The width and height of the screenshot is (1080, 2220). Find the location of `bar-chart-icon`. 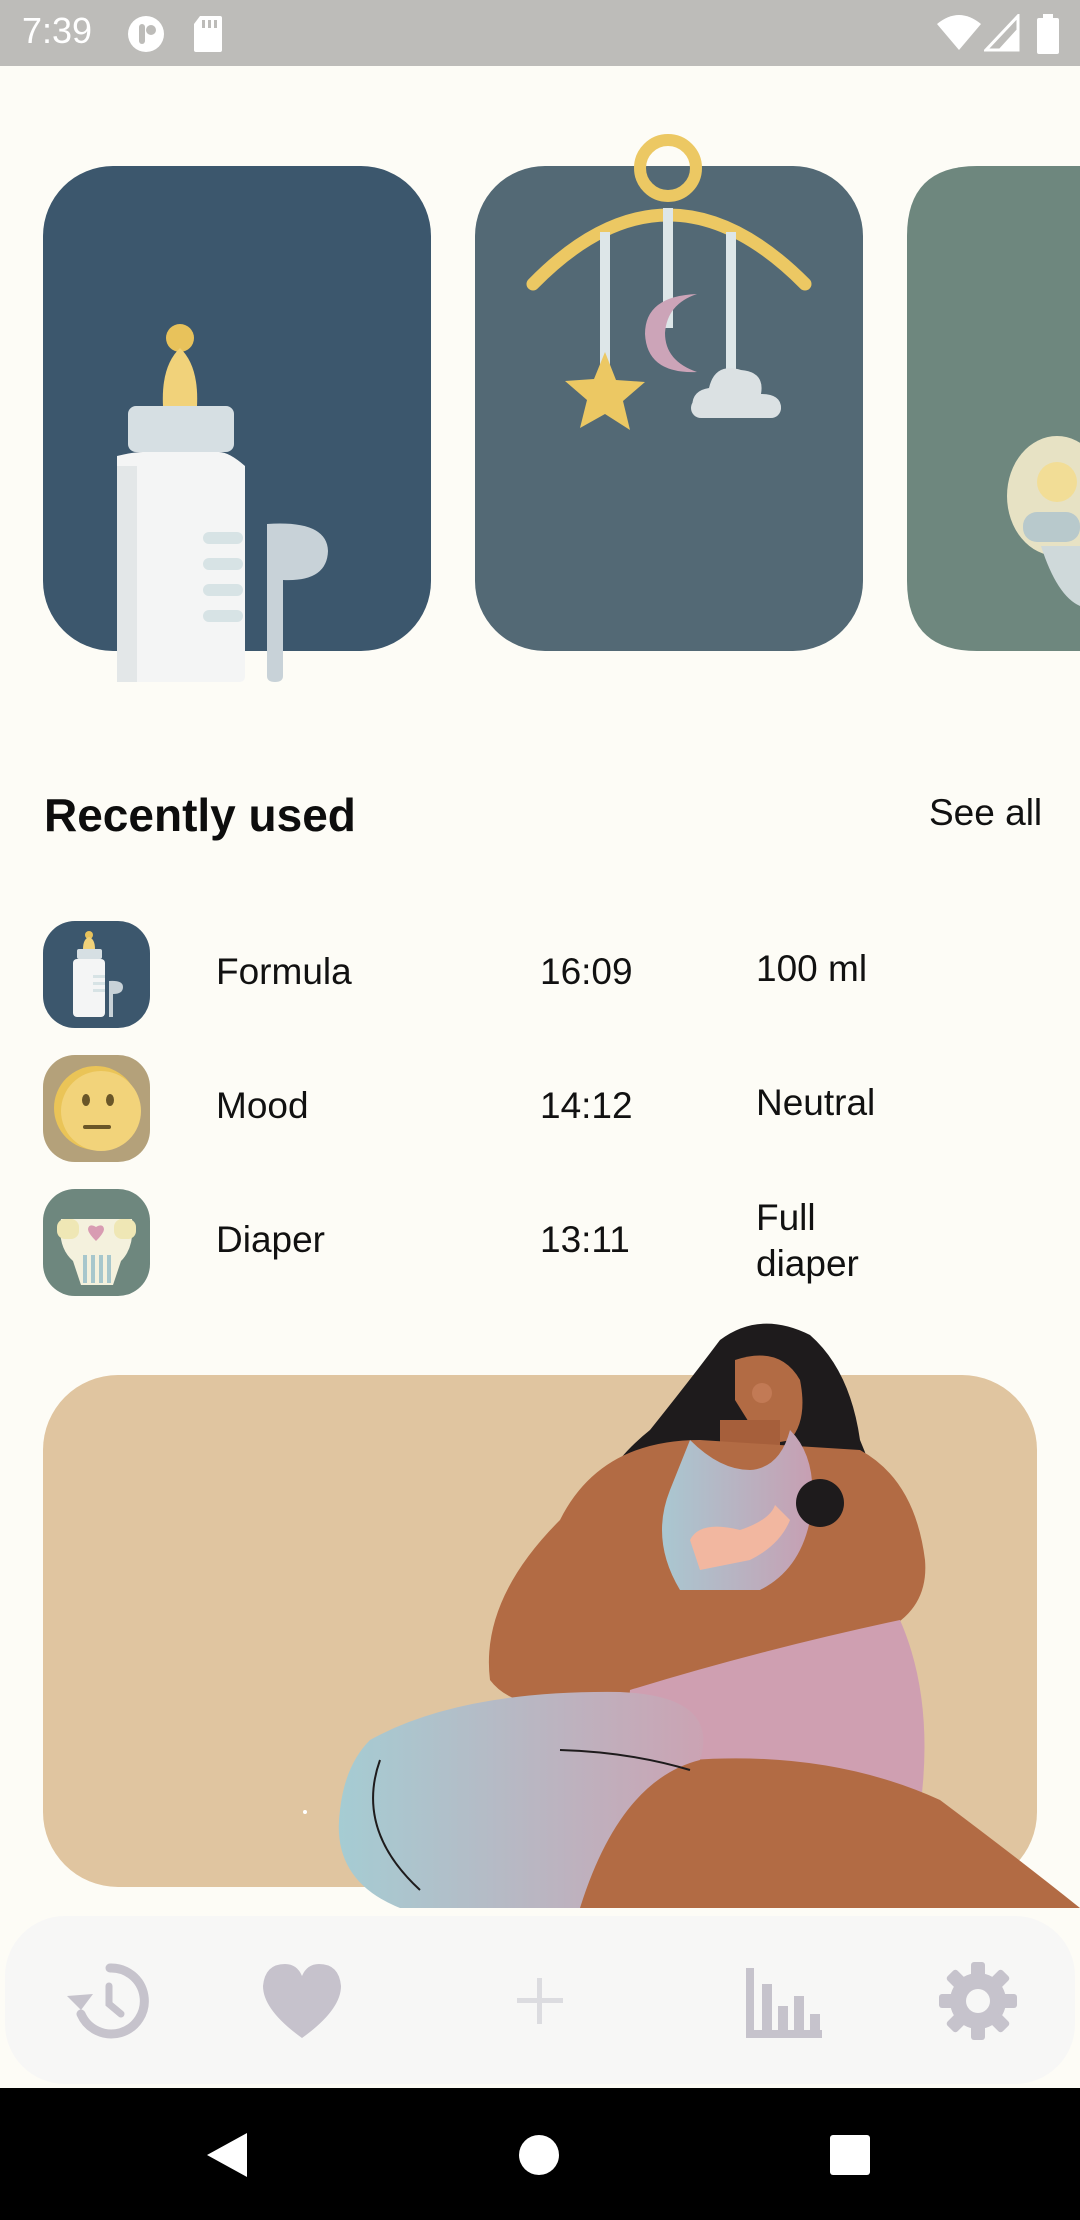

bar-chart-icon is located at coordinates (783, 2001).